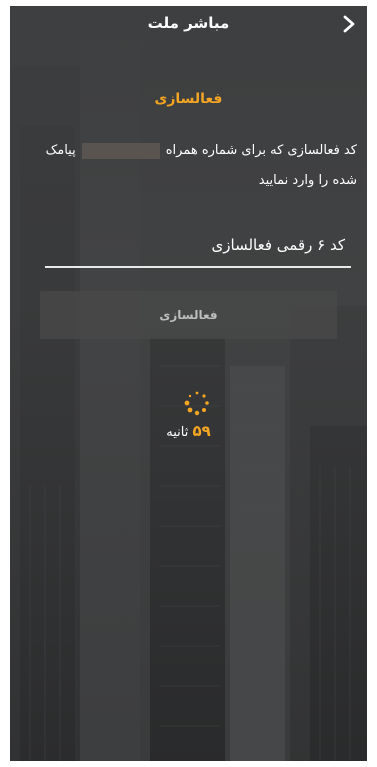 This screenshot has height=767, width=377. I want to click on timer-unit: ثانیه, so click(177, 432).